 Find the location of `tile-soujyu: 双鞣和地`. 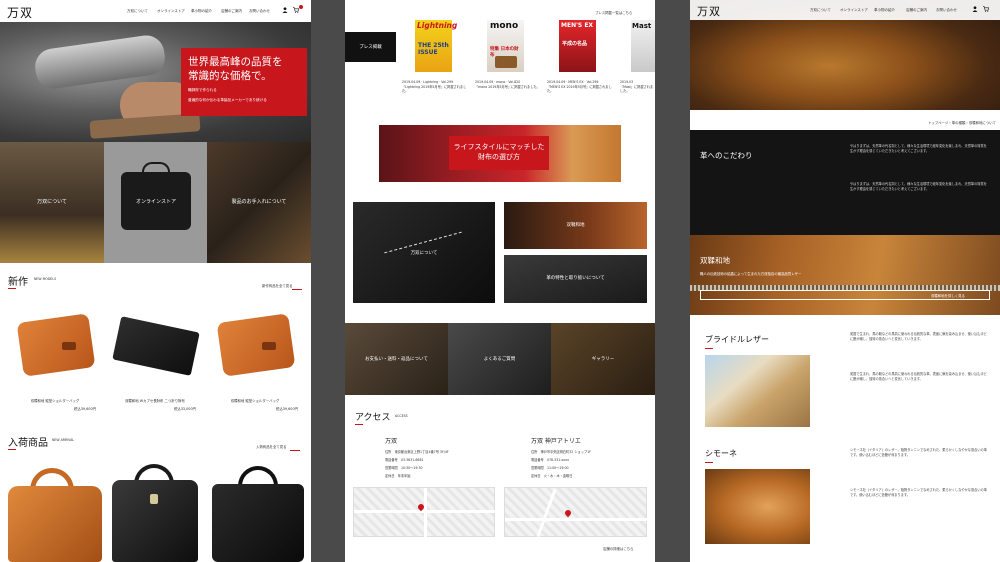

tile-soujyu: 双鞣和地 is located at coordinates (575, 225).